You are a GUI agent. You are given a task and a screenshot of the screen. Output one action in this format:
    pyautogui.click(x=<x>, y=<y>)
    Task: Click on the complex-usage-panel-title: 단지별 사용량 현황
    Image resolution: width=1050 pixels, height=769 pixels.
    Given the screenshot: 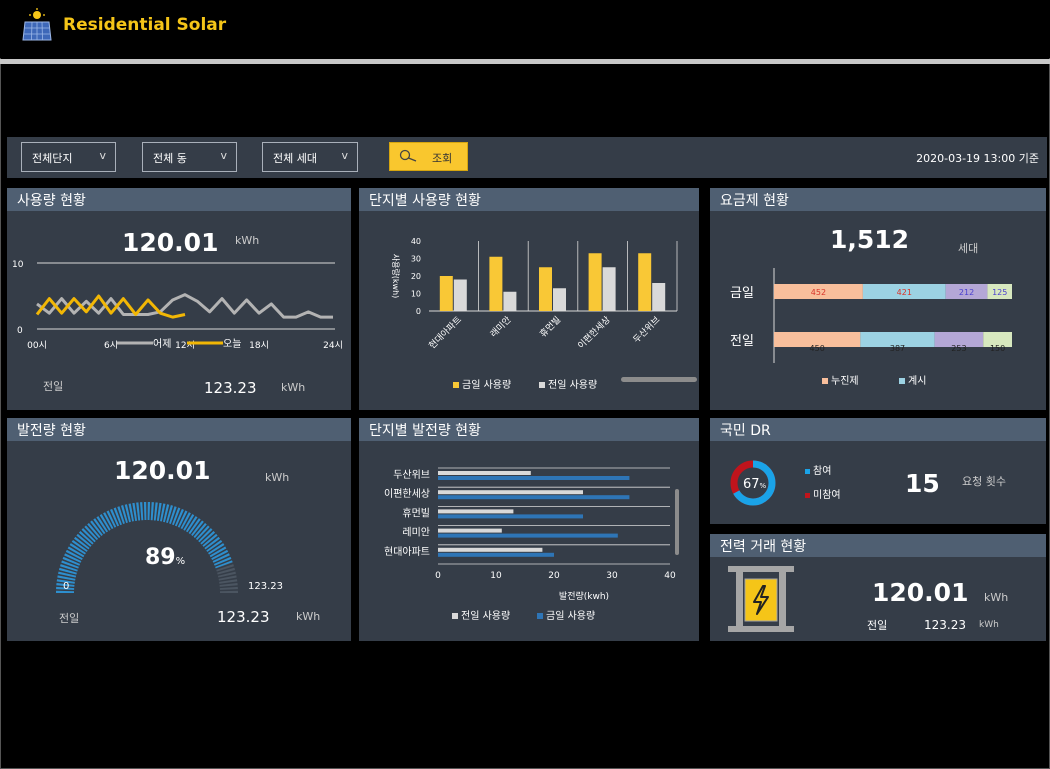 What is the action you would take?
    pyautogui.click(x=529, y=199)
    